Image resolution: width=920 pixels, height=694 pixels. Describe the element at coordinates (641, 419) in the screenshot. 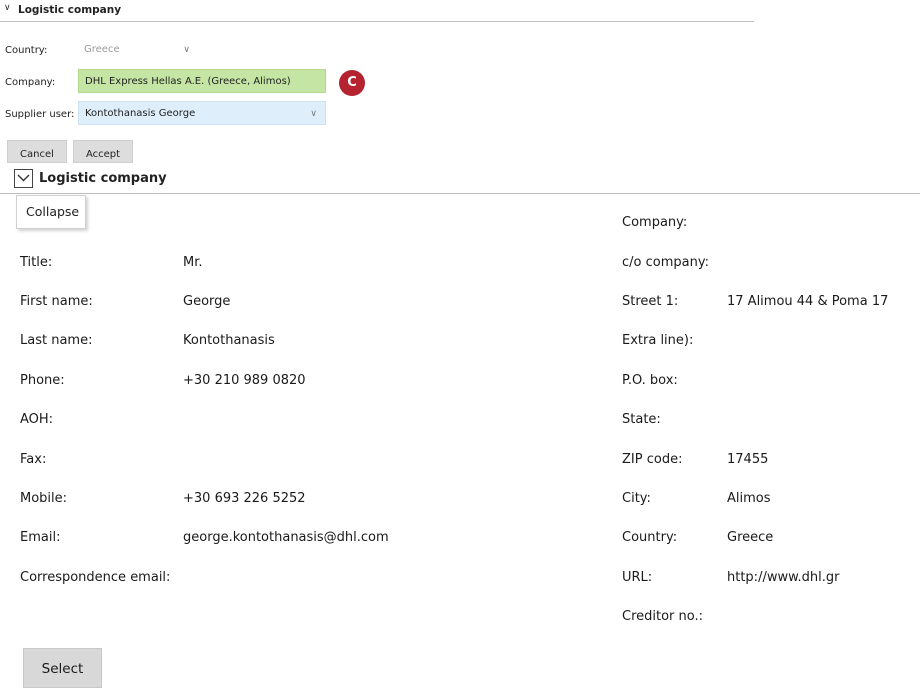

I see `state-label: State:` at that location.